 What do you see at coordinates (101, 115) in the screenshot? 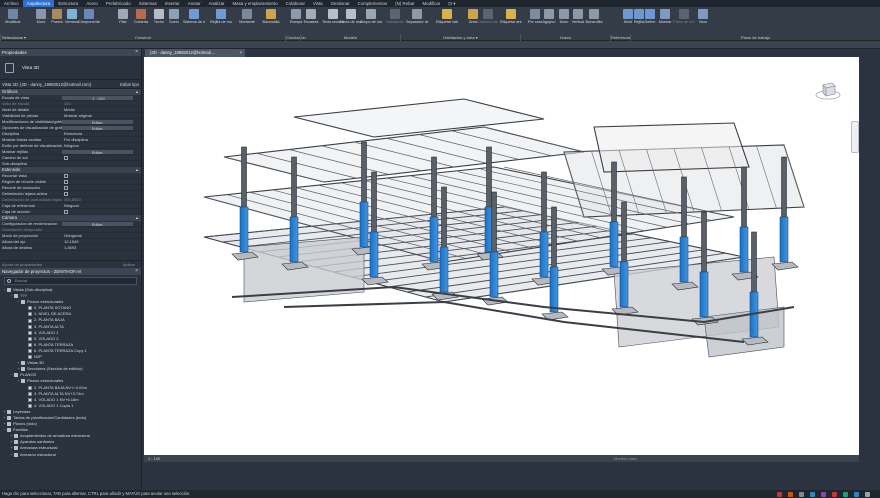
I see `property-value: Mostrar original` at bounding box center [101, 115].